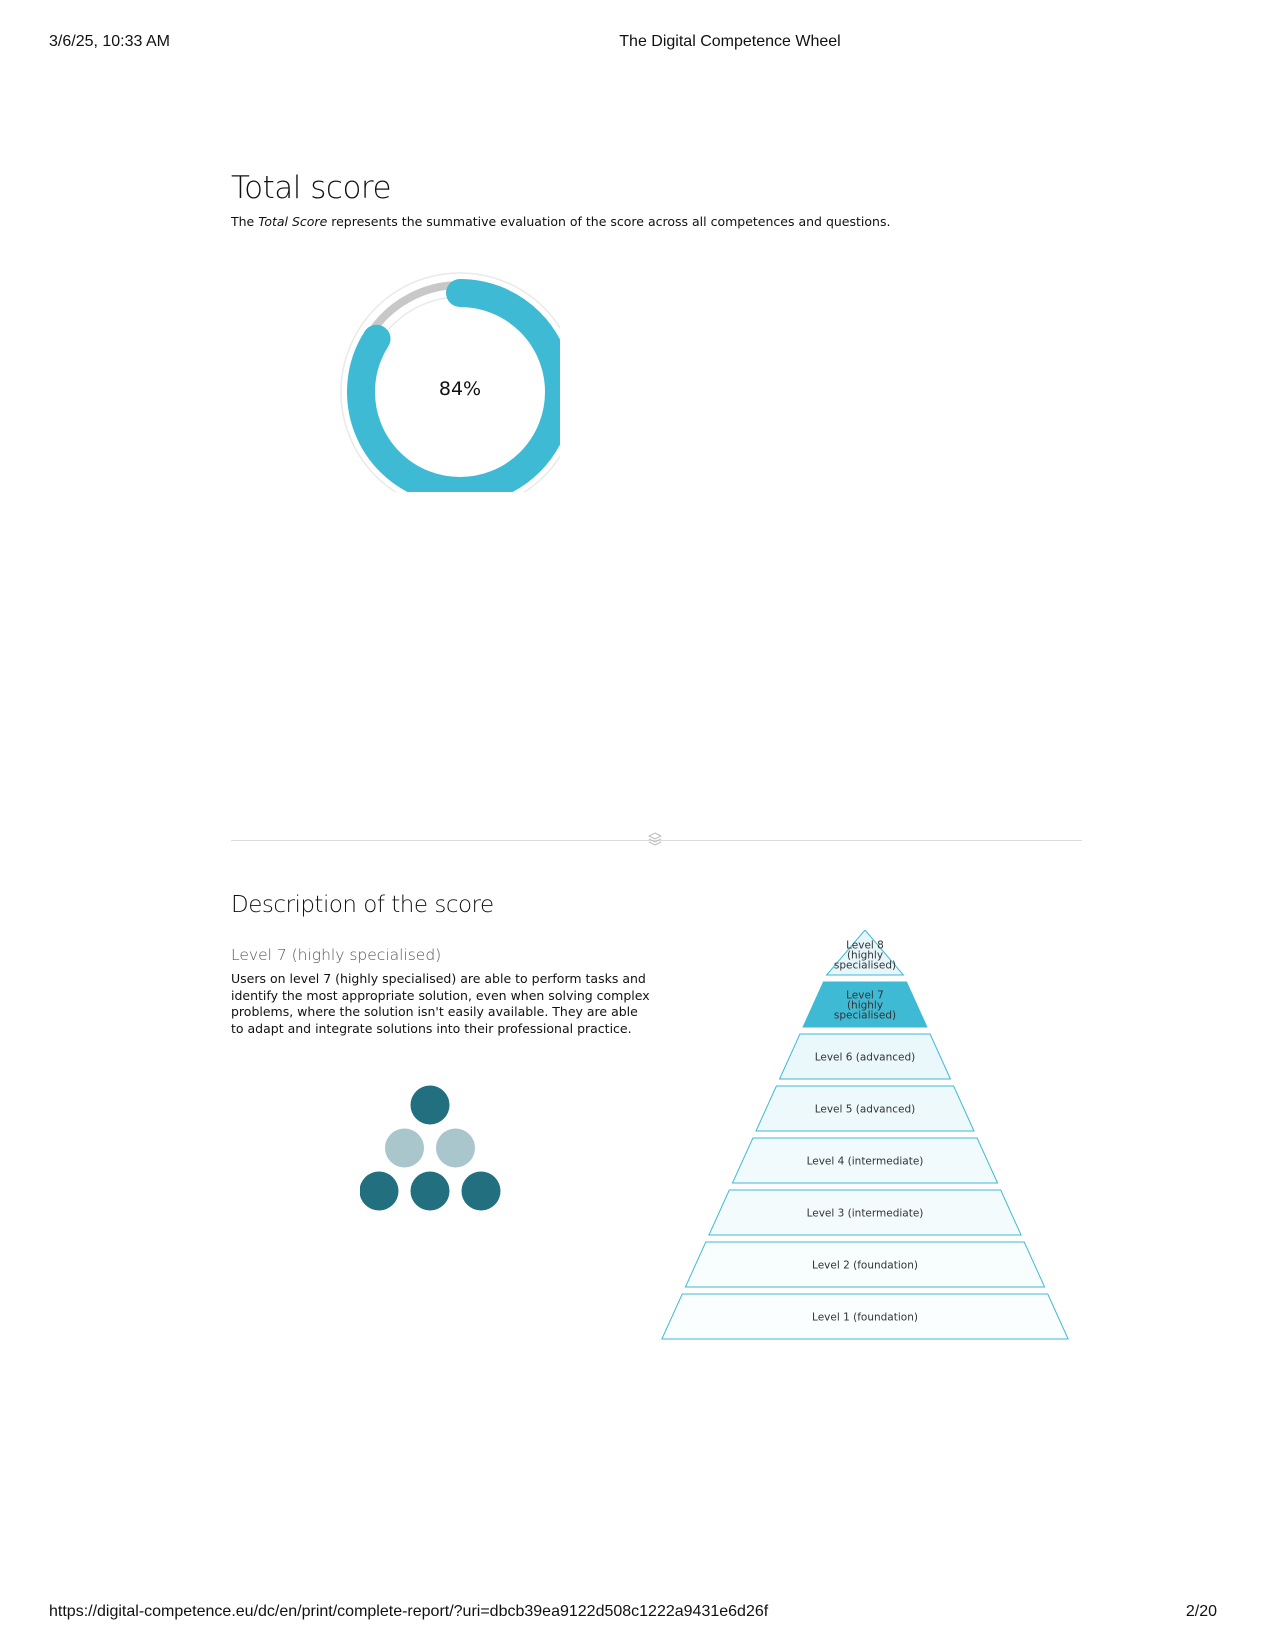 The image size is (1275, 1650). I want to click on pyramid-level: Level 7(highlyspecialised), so click(865, 1004).